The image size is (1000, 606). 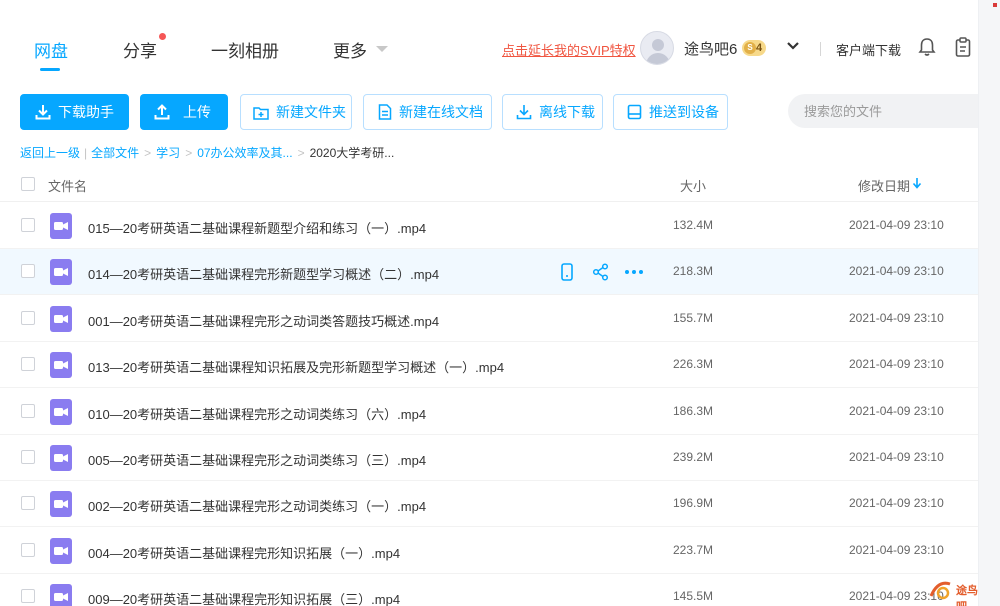 I want to click on download-icon, so click(x=43, y=112).